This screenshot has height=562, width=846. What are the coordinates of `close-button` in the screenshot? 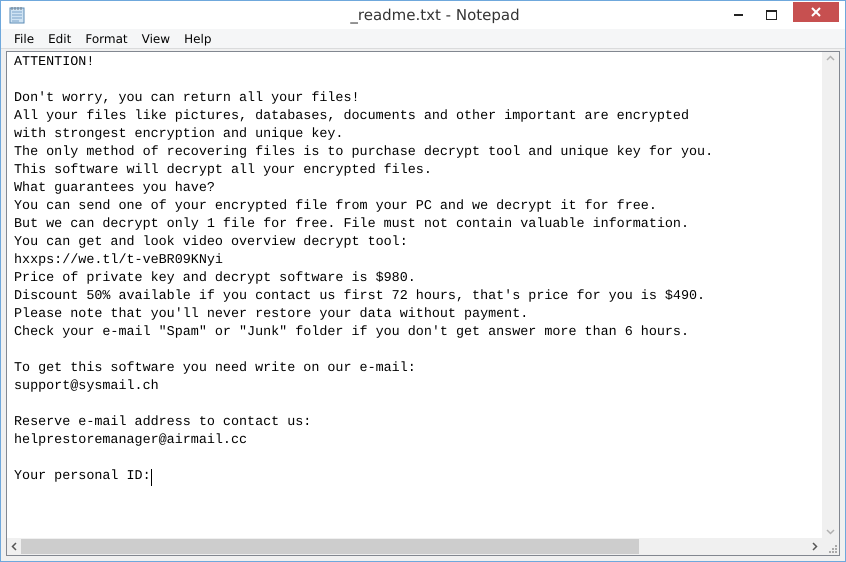 It's located at (816, 12).